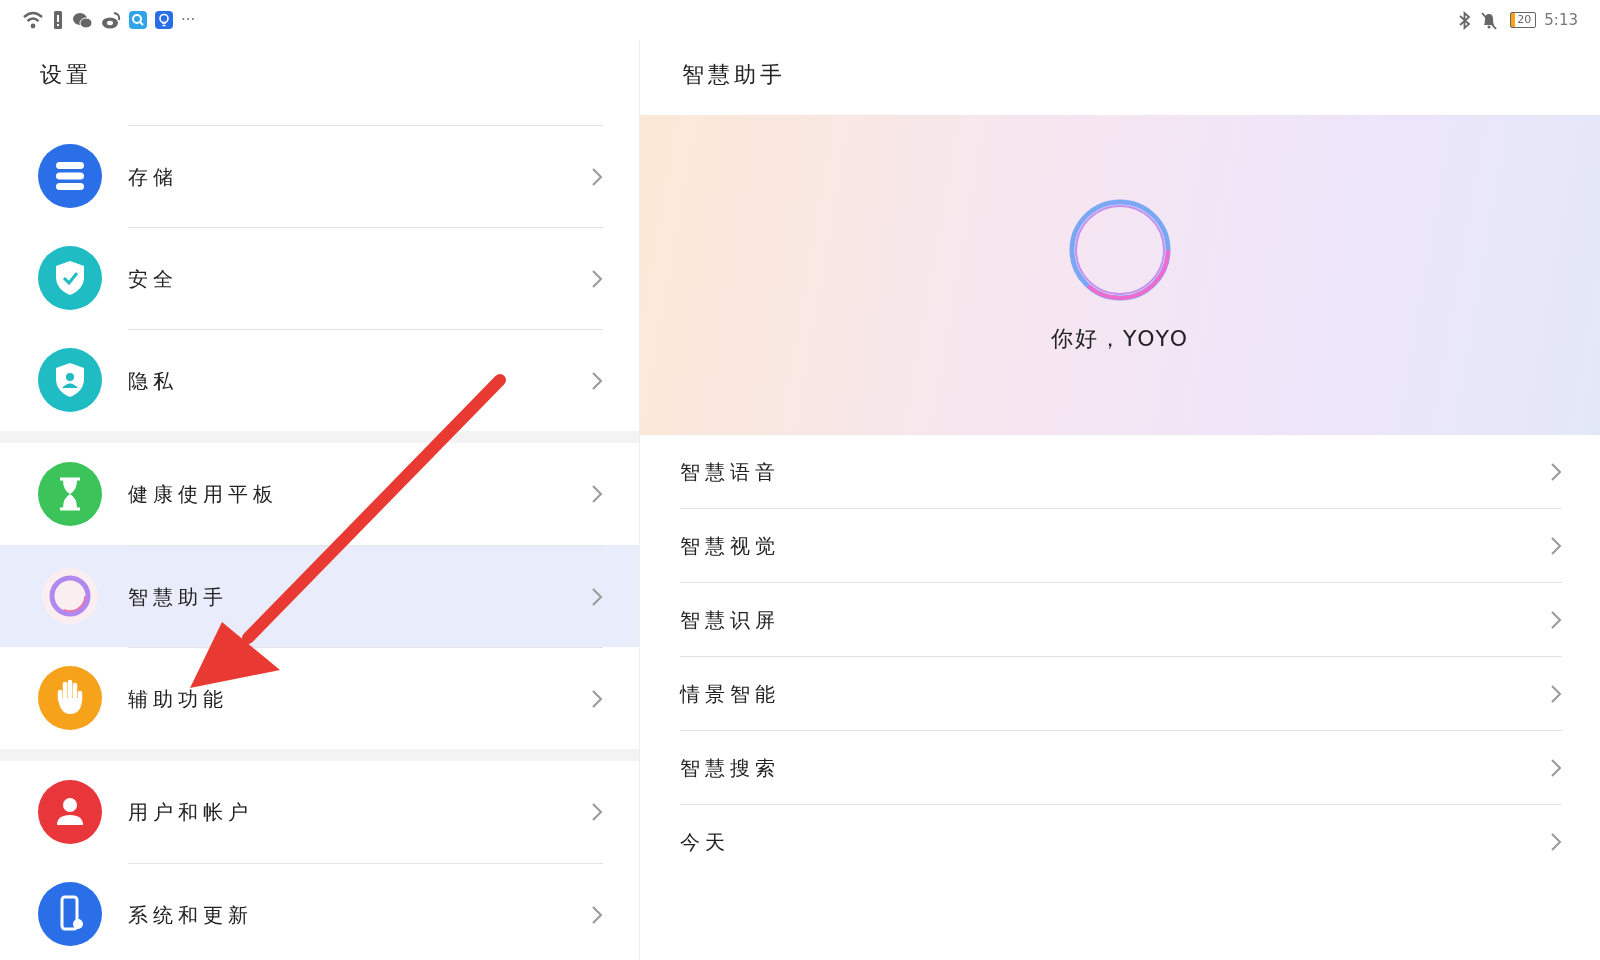  I want to click on storage-icon, so click(70, 176).